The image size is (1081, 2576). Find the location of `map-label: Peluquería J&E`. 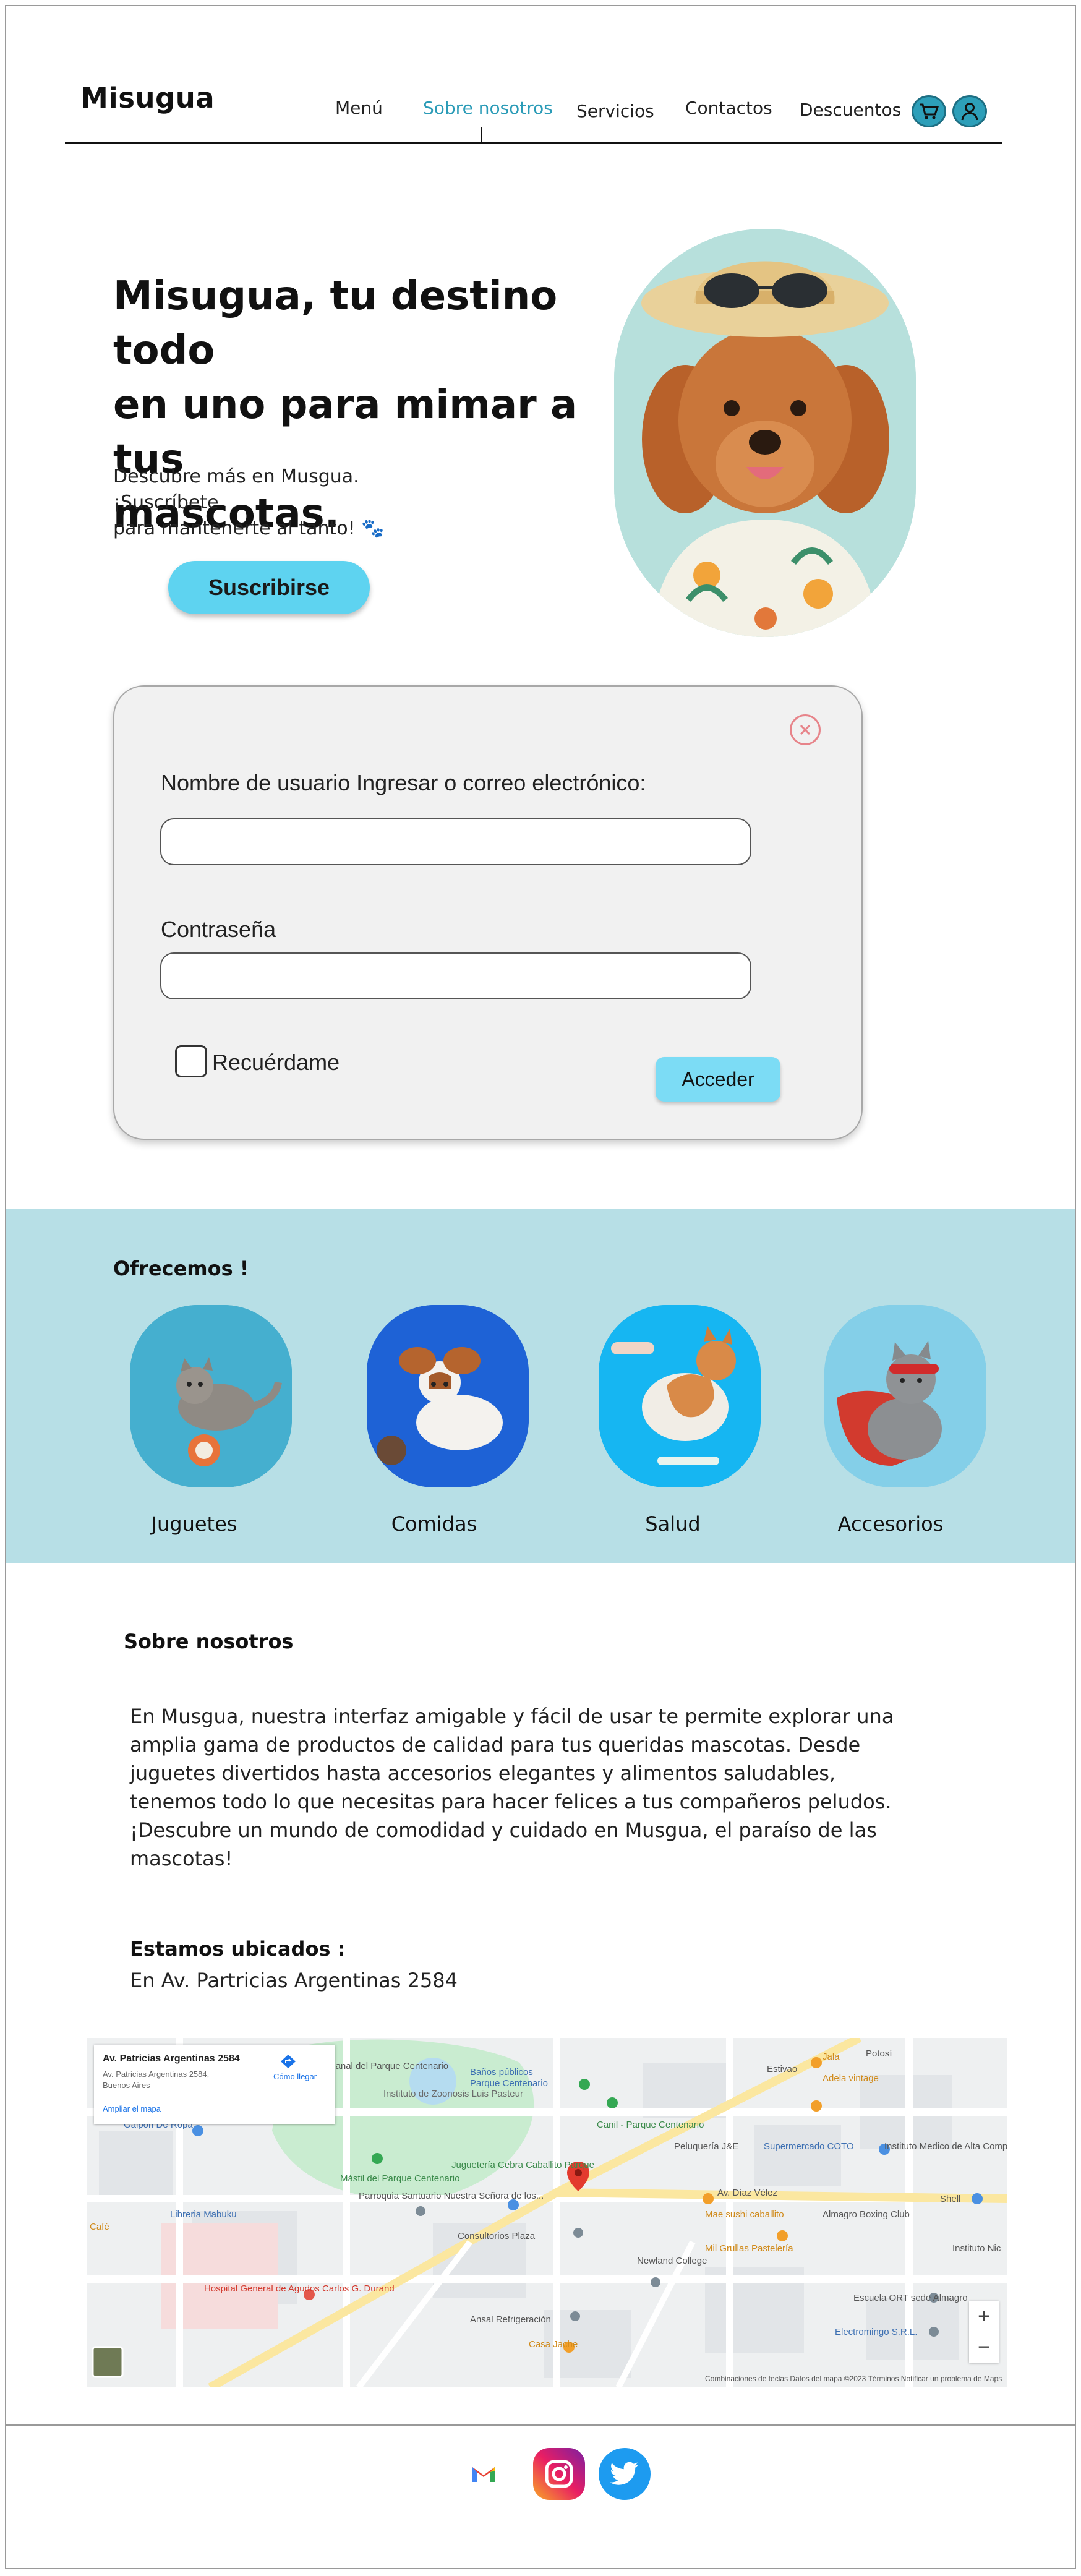

map-label: Peluquería J&E is located at coordinates (706, 2146).